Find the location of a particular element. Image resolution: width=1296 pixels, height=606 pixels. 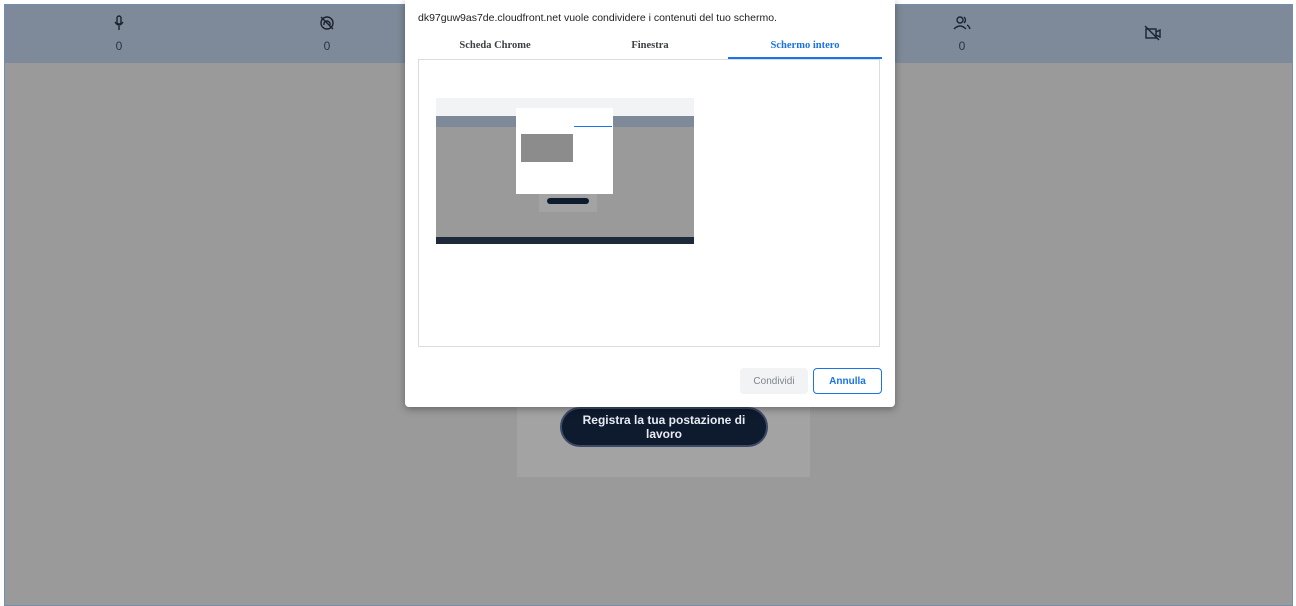

thumbnail-button is located at coordinates (568, 201).